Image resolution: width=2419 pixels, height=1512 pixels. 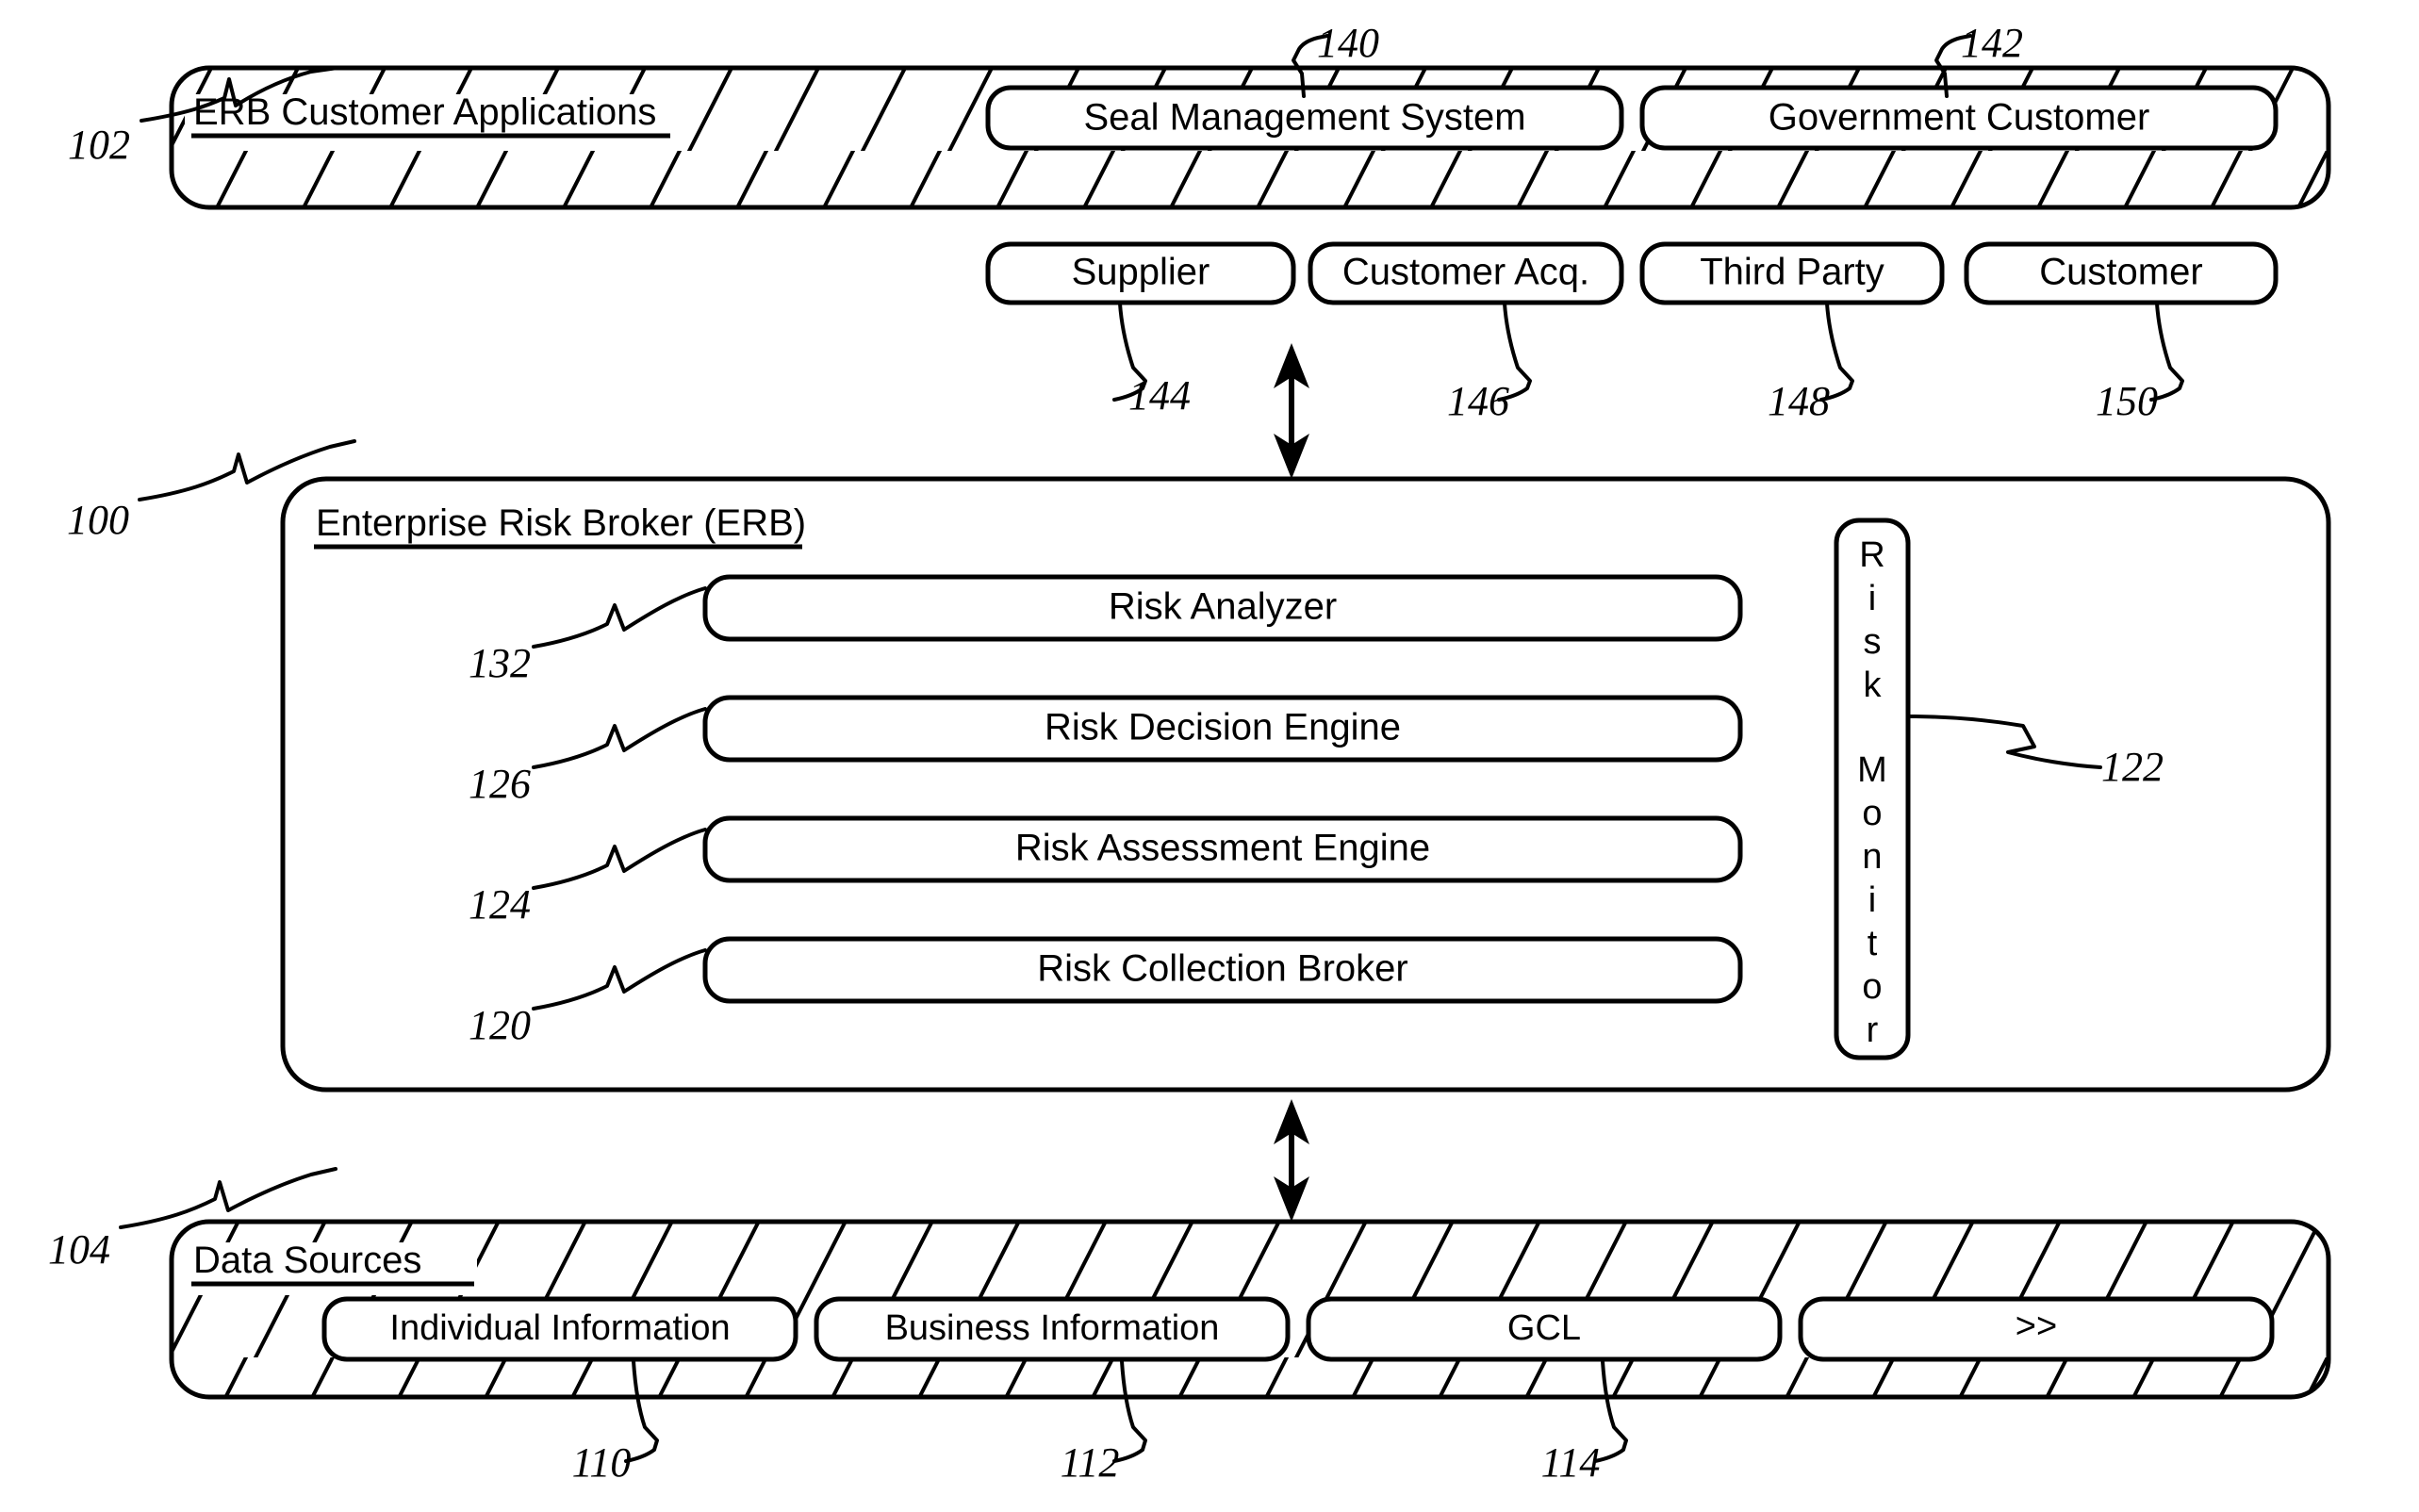 I want to click on box-government-customer: Government Customer, so click(x=1959, y=118).